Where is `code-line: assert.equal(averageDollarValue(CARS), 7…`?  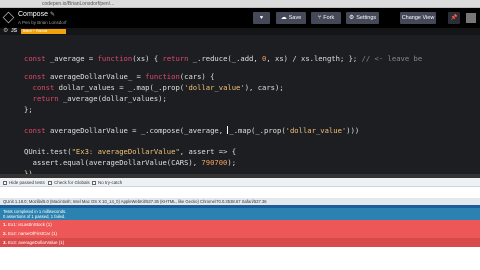
code-line: assert.equal(averageDollarValue(CARS), 7… is located at coordinates (130, 162).